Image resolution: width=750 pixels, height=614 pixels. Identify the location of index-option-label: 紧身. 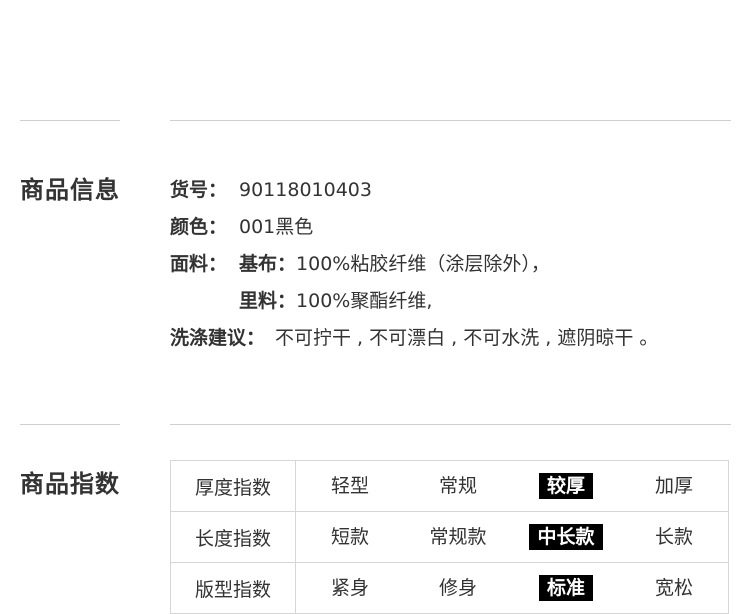
(349, 588).